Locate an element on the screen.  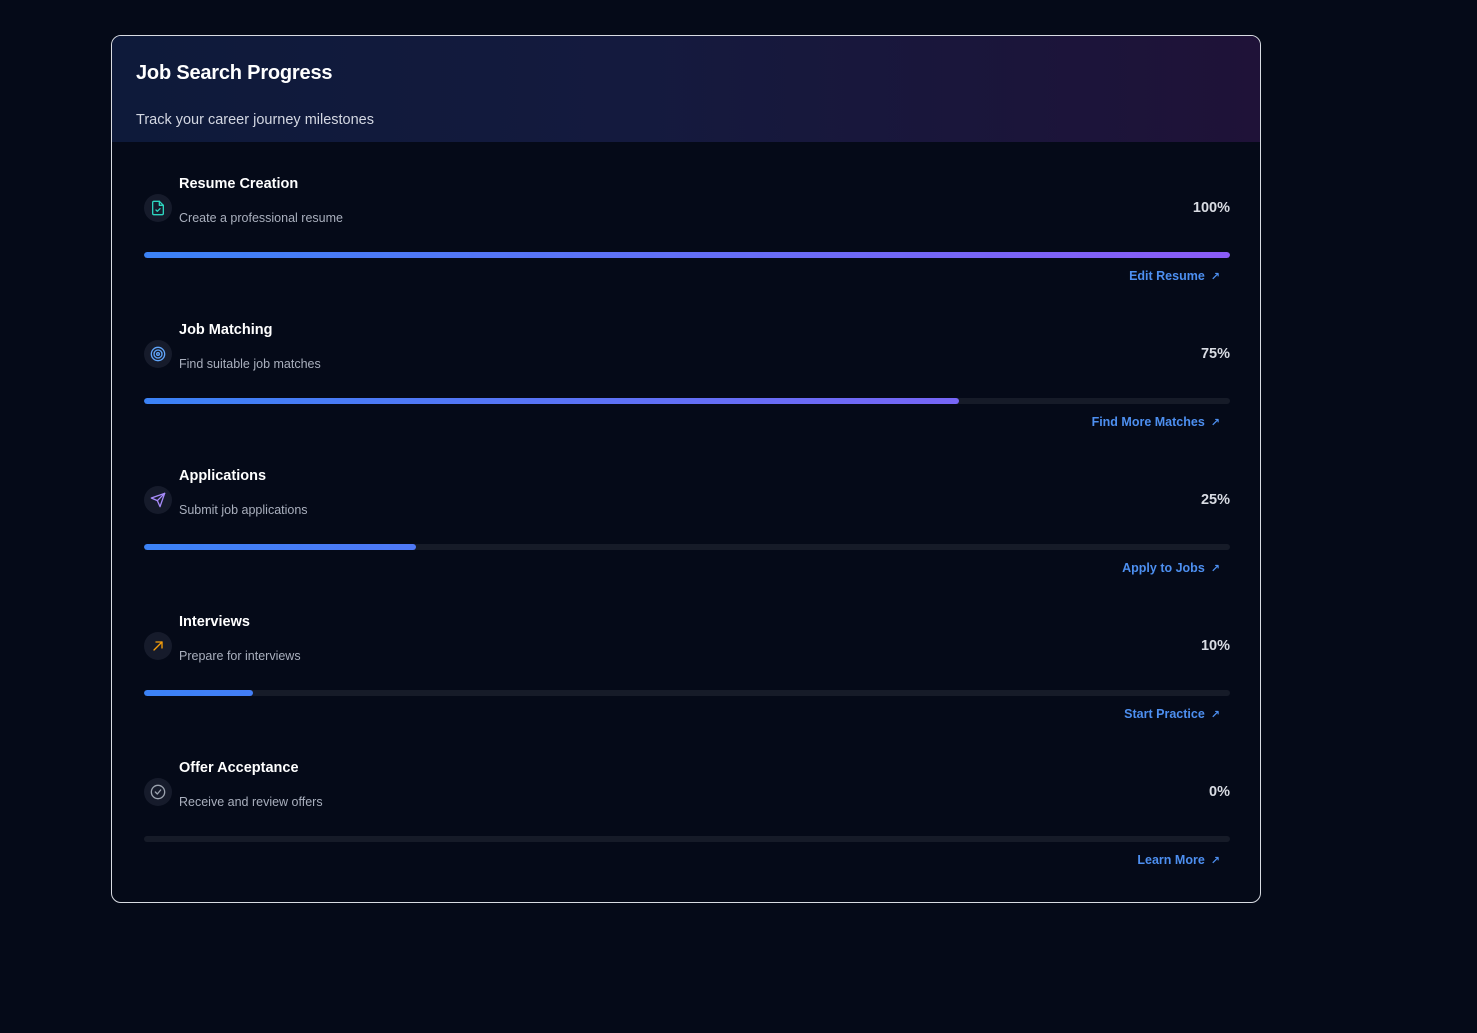
action-label: Start Practice is located at coordinates (1164, 714).